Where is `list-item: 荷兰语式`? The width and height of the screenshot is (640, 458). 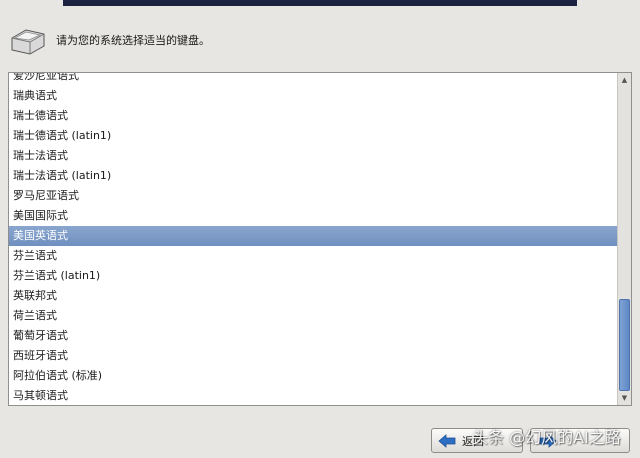 list-item: 荷兰语式 is located at coordinates (313, 316).